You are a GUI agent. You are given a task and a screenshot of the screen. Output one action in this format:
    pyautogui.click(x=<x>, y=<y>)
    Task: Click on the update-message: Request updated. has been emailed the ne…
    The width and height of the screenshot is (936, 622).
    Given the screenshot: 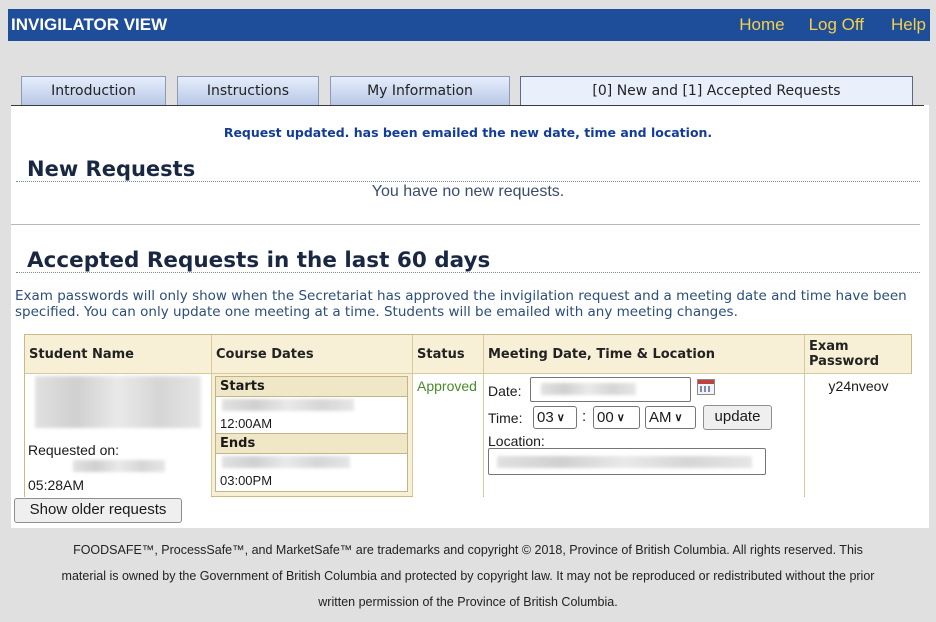 What is the action you would take?
    pyautogui.click(x=468, y=132)
    